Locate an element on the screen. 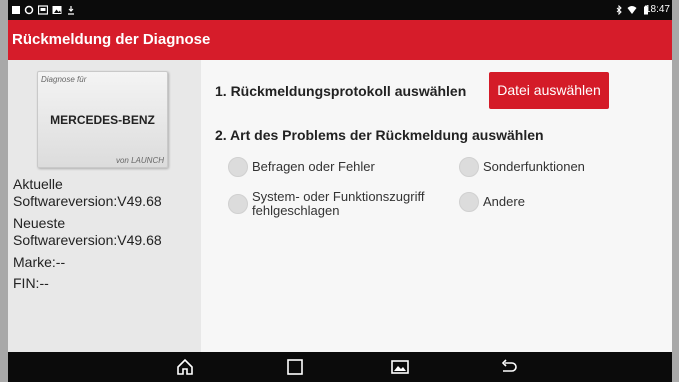 This screenshot has height=382, width=679. current-version-label: Aktuelle is located at coordinates (38, 184).